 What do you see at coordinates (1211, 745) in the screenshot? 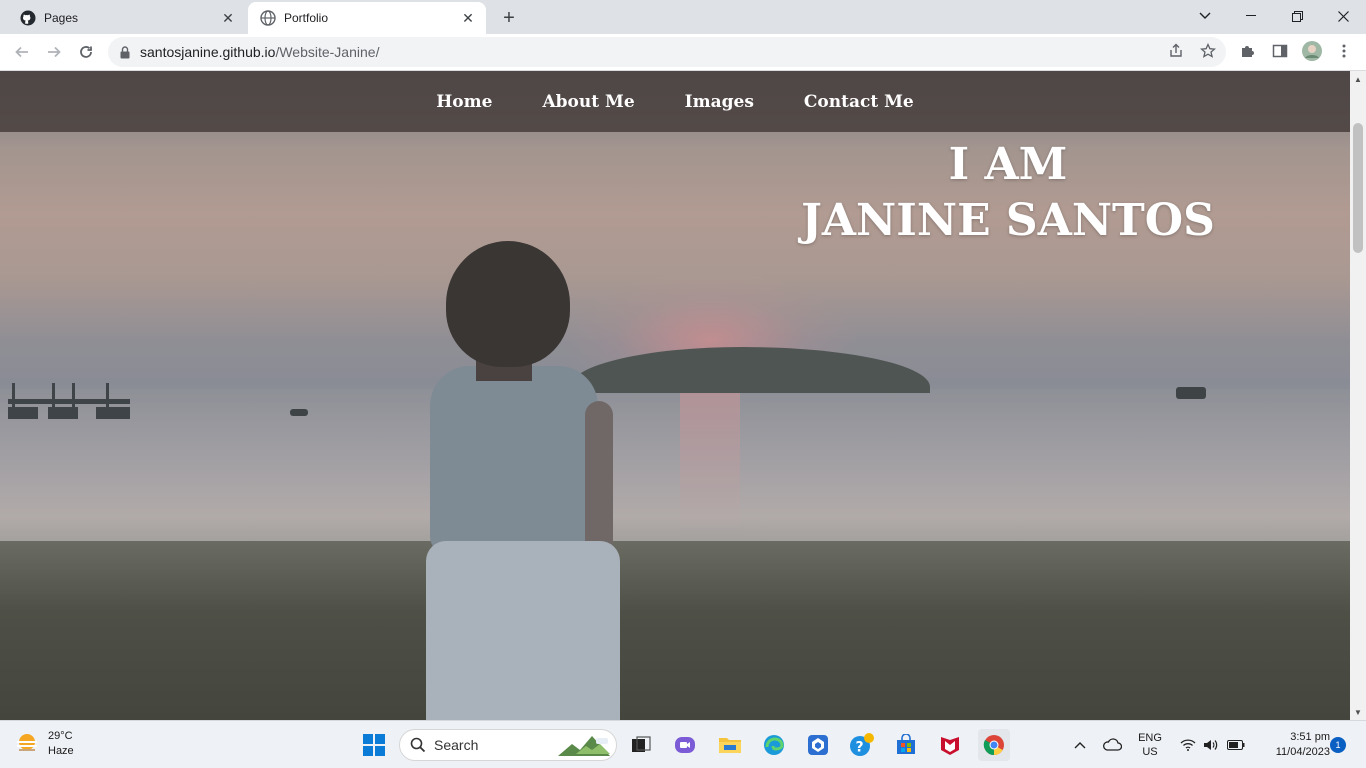
I see `volume-icon` at bounding box center [1211, 745].